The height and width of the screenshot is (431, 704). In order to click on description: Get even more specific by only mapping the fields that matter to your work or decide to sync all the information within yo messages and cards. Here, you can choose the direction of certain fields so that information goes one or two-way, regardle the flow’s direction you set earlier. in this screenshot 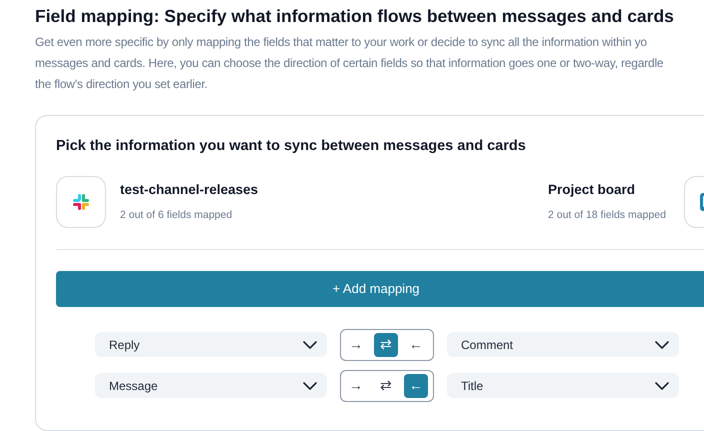, I will do `click(349, 63)`.